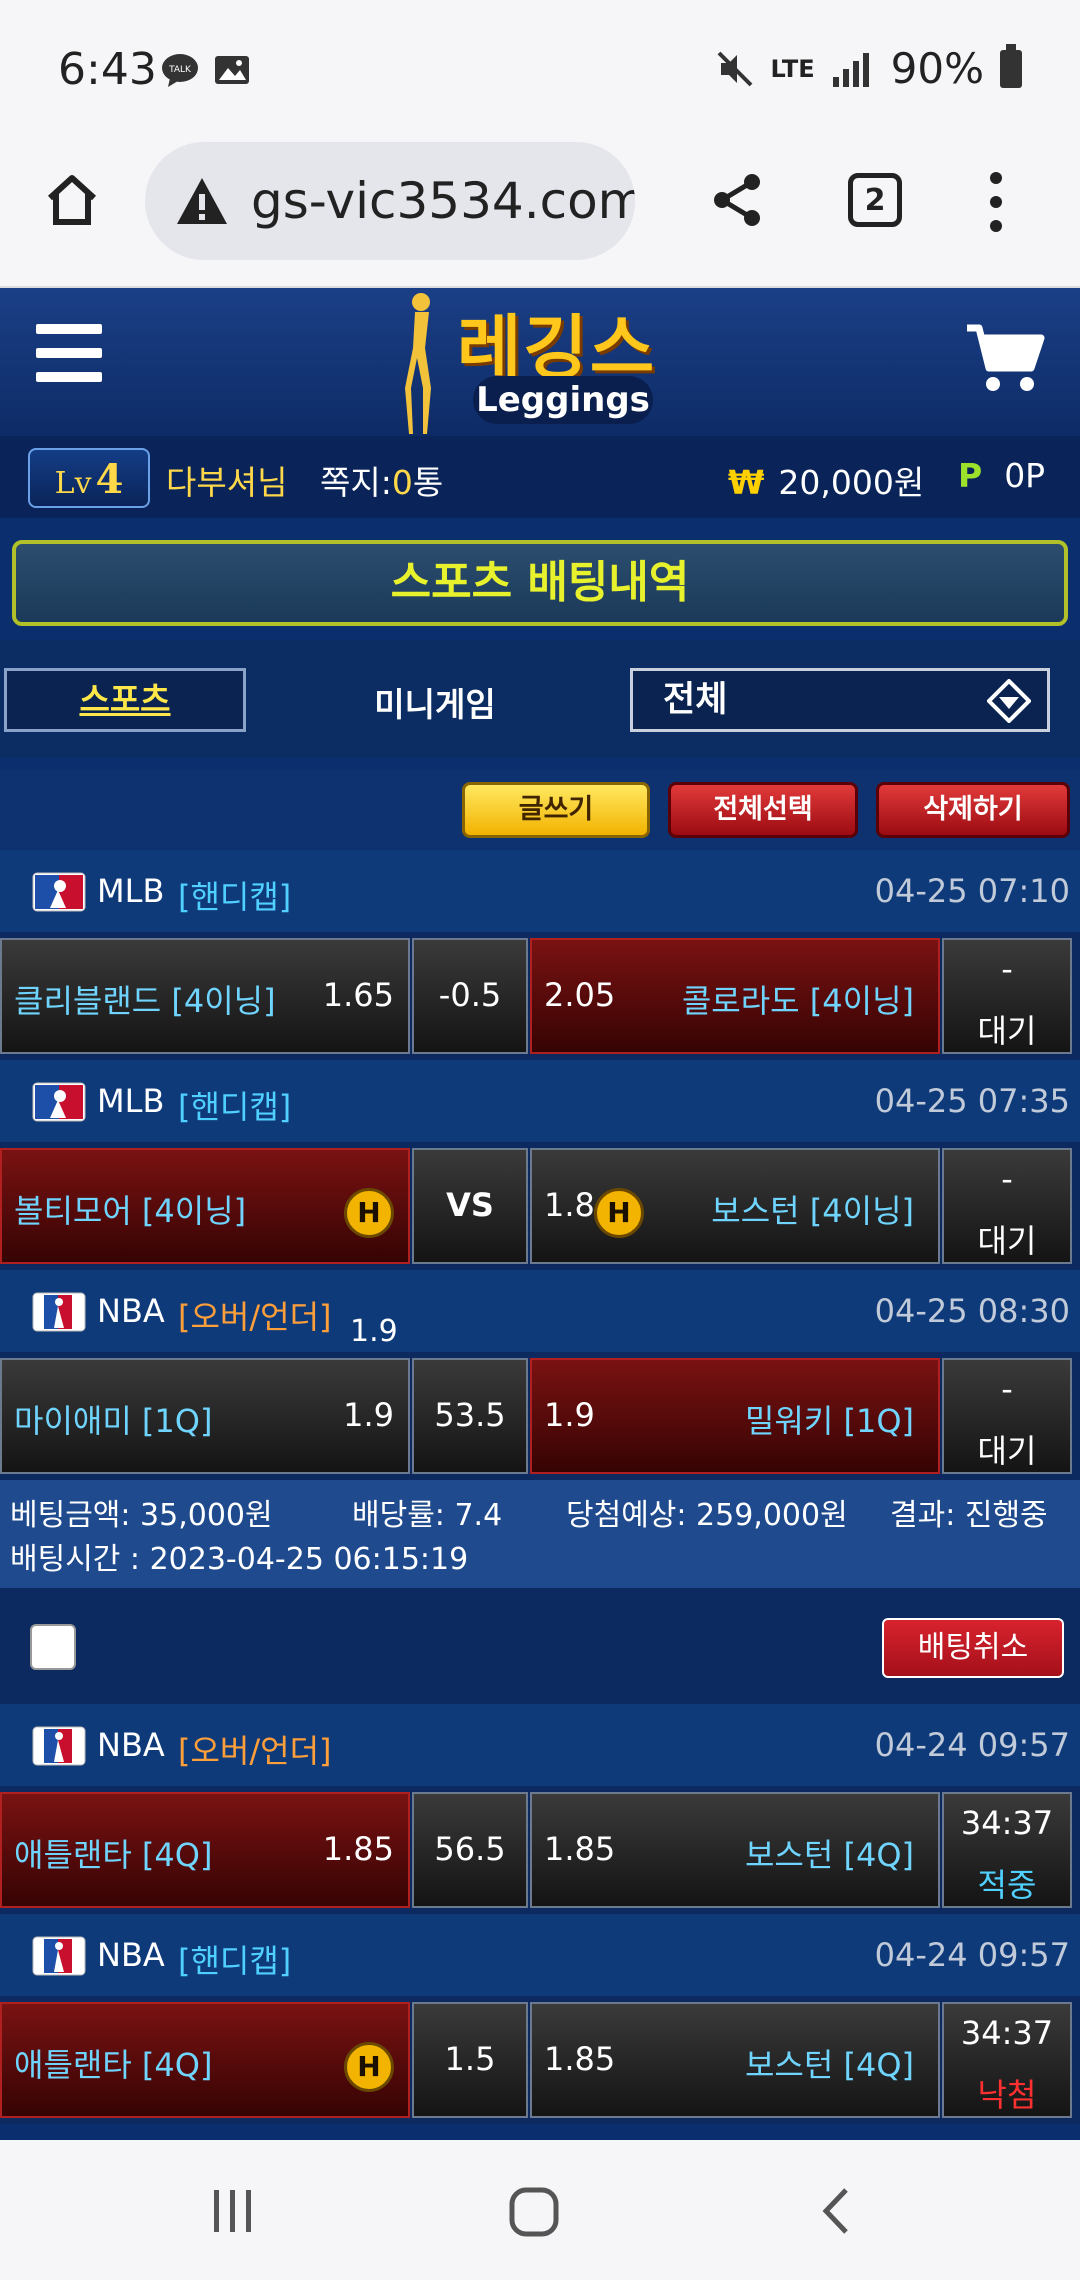 Image resolution: width=1080 pixels, height=2280 pixels. Describe the element at coordinates (145, 1001) in the screenshot. I see `home-team: 클리블랜드 [4이닝]` at that location.